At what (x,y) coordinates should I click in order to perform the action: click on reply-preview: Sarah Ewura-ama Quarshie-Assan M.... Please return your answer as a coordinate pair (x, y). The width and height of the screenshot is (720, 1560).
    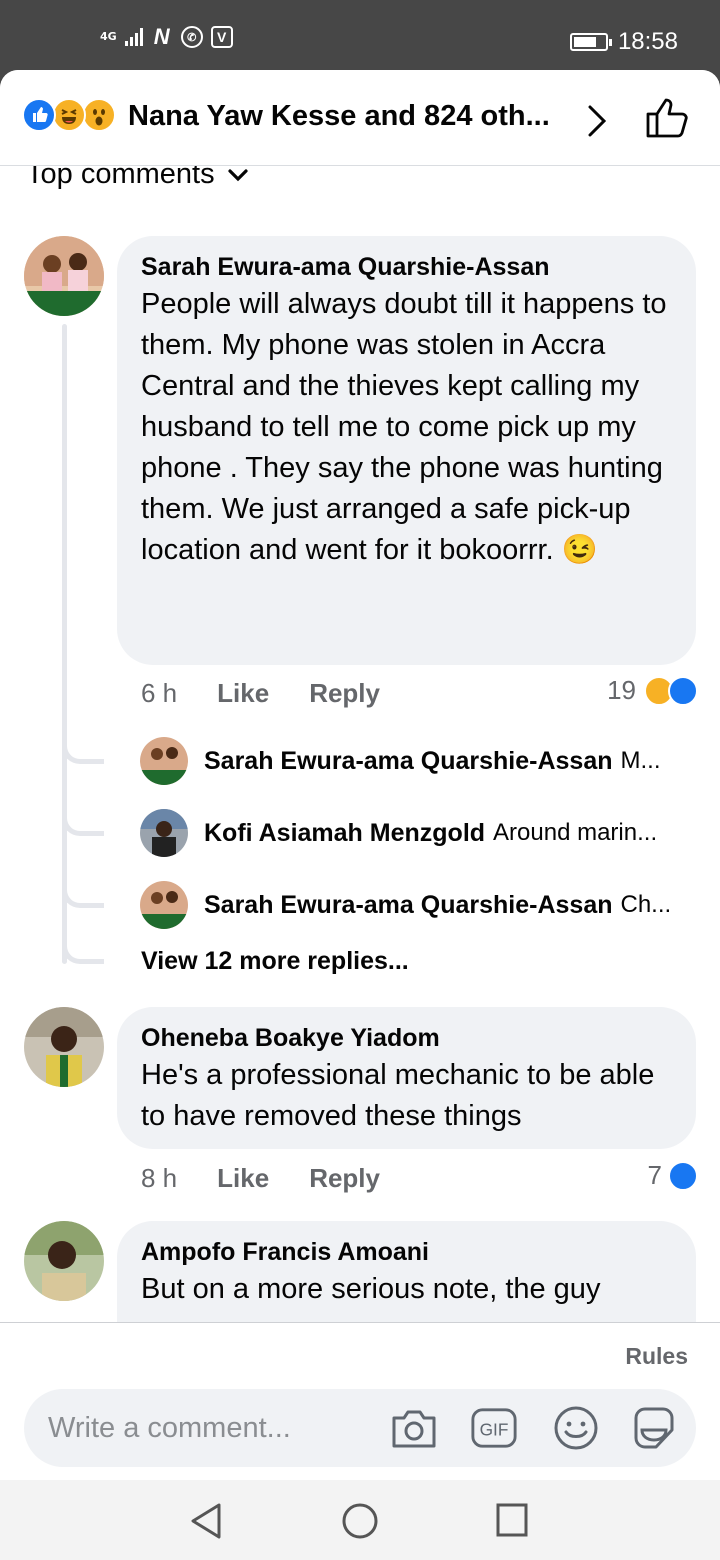
    Looking at the image, I should click on (420, 761).